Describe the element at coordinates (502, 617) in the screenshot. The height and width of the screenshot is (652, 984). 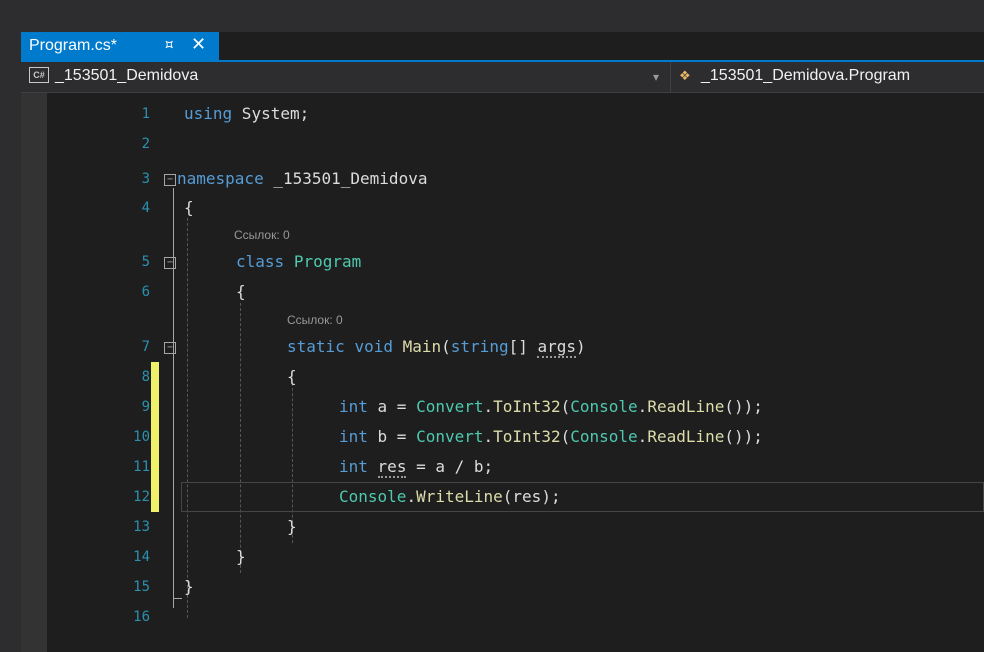
I see `code-line: 16` at that location.